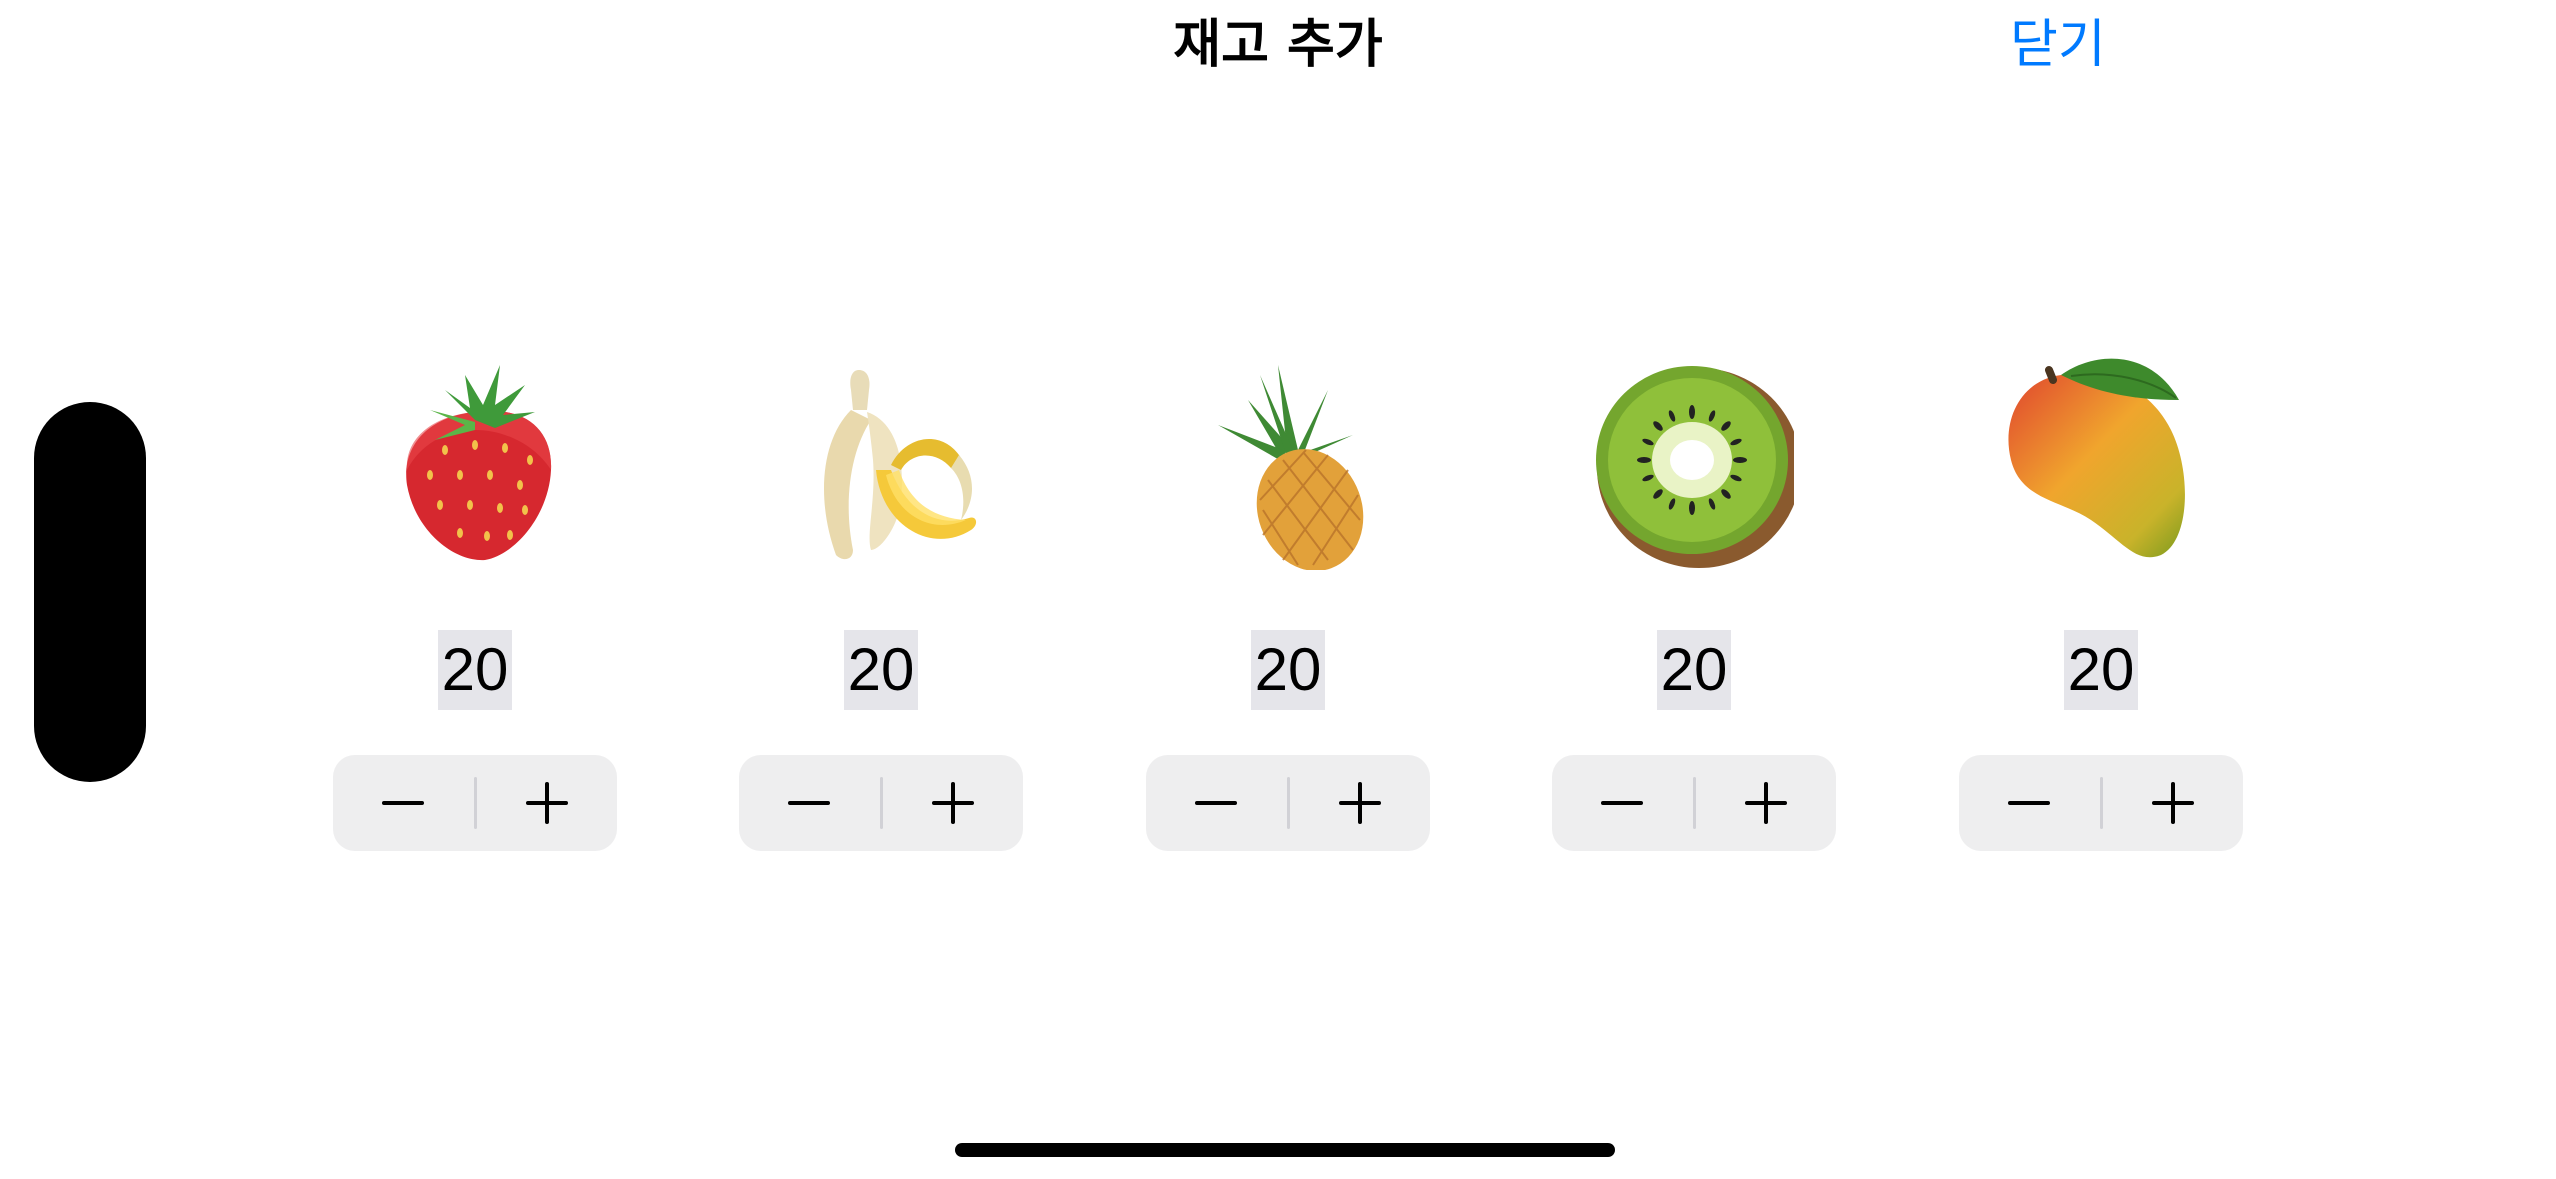  Describe the element at coordinates (1285, 1150) in the screenshot. I see `home-indicator` at that location.